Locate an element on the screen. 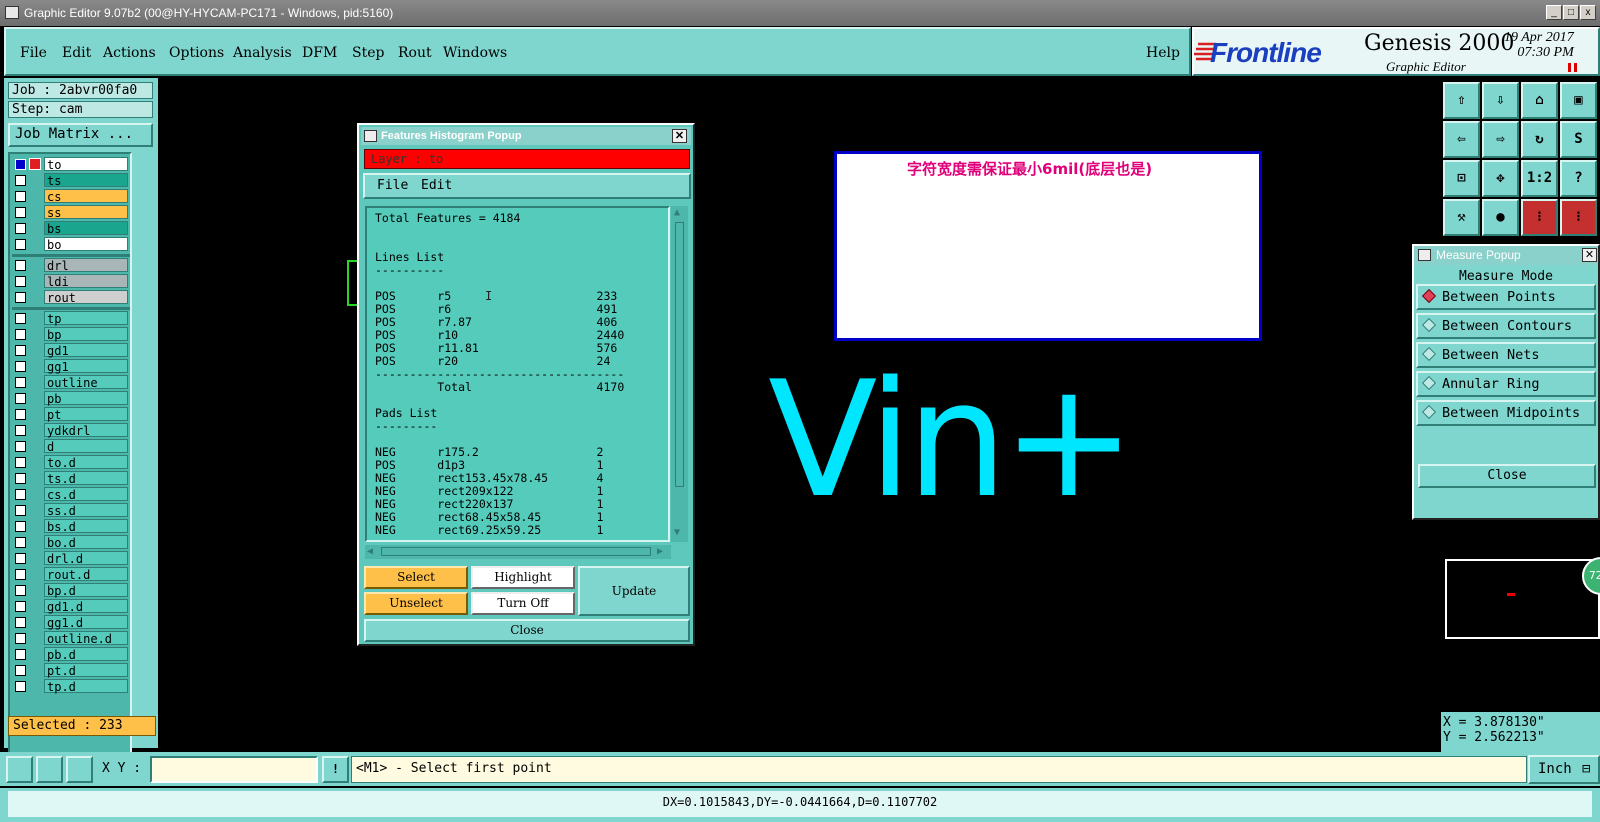  vertical-scrollbar: ▲ ▼ is located at coordinates (679, 374).